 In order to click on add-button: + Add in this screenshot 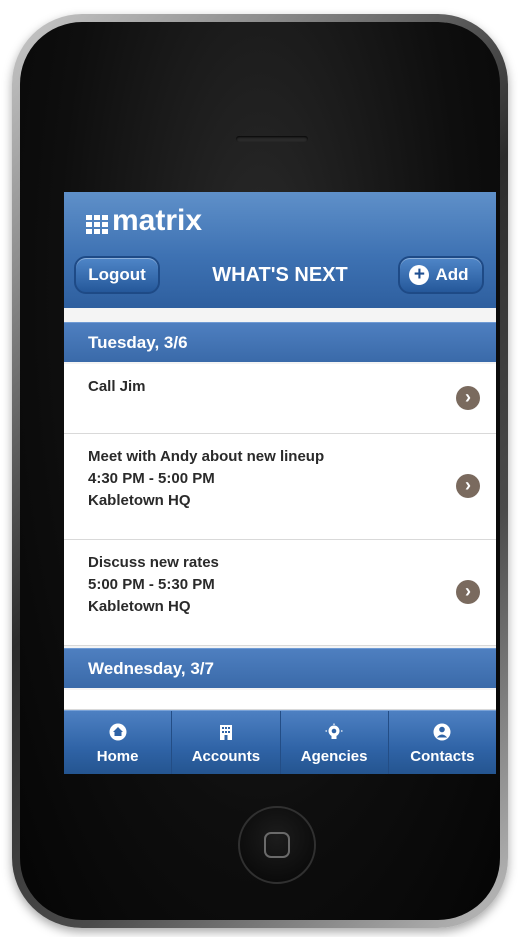, I will do `click(441, 275)`.